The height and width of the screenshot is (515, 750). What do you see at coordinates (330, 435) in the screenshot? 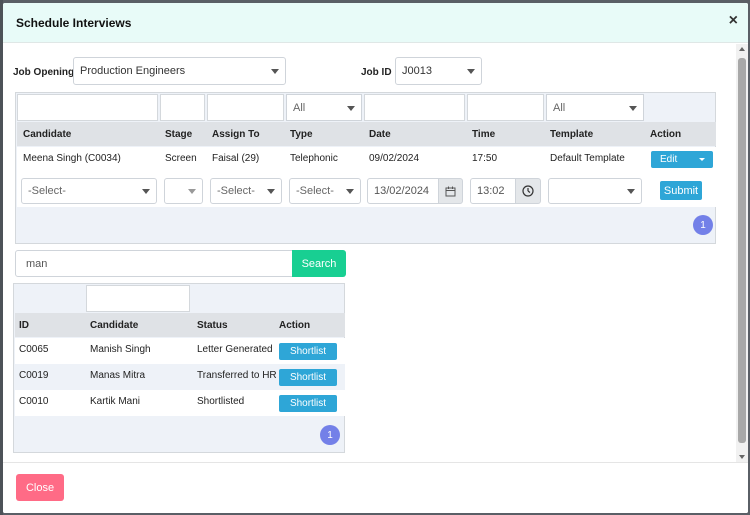
I see `candidates-page-1: 1` at bounding box center [330, 435].